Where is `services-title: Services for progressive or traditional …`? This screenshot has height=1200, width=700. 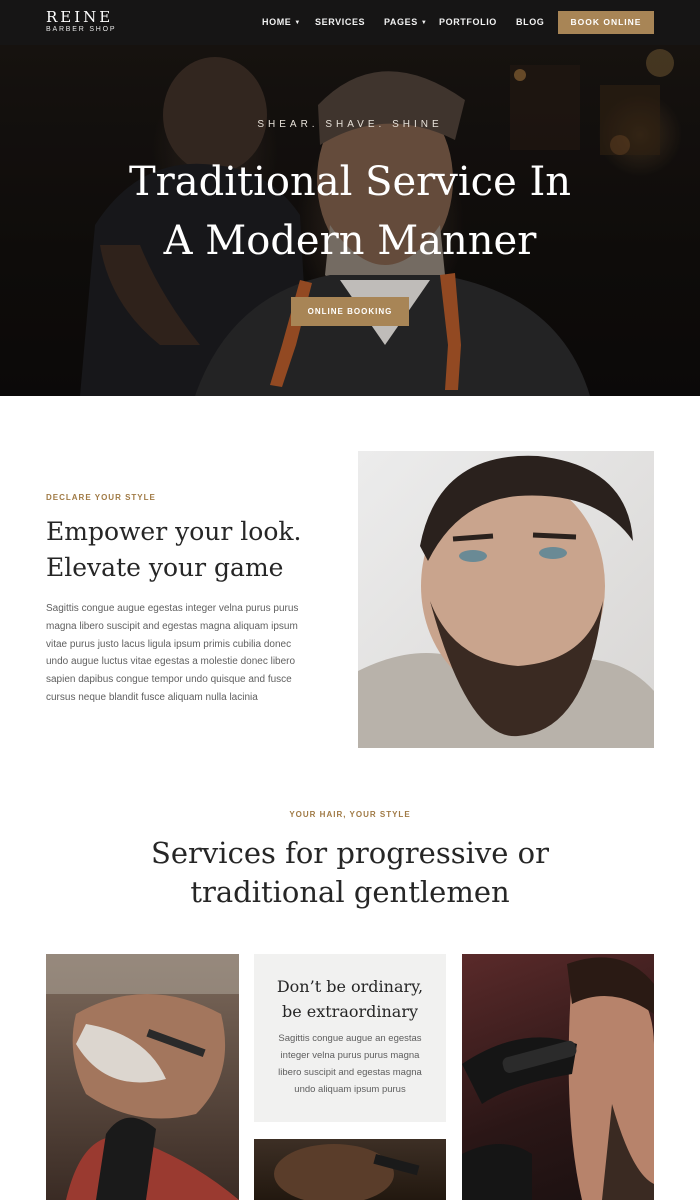
services-title: Services for progressive or traditional … is located at coordinates (350, 873).